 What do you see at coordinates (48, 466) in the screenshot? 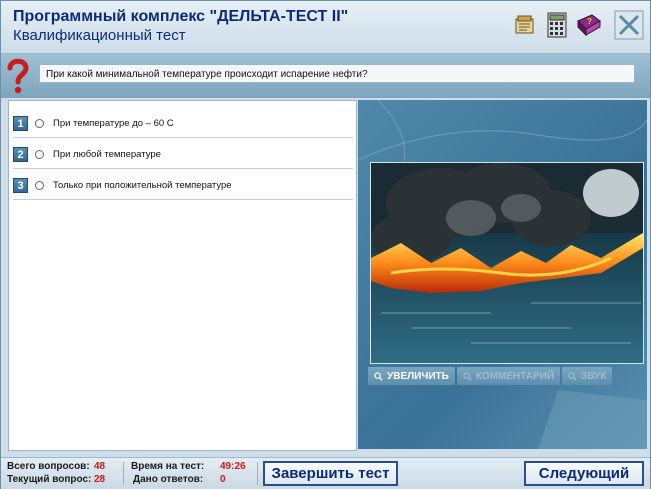
I see `total-questions-label: Всего вопросов:` at bounding box center [48, 466].